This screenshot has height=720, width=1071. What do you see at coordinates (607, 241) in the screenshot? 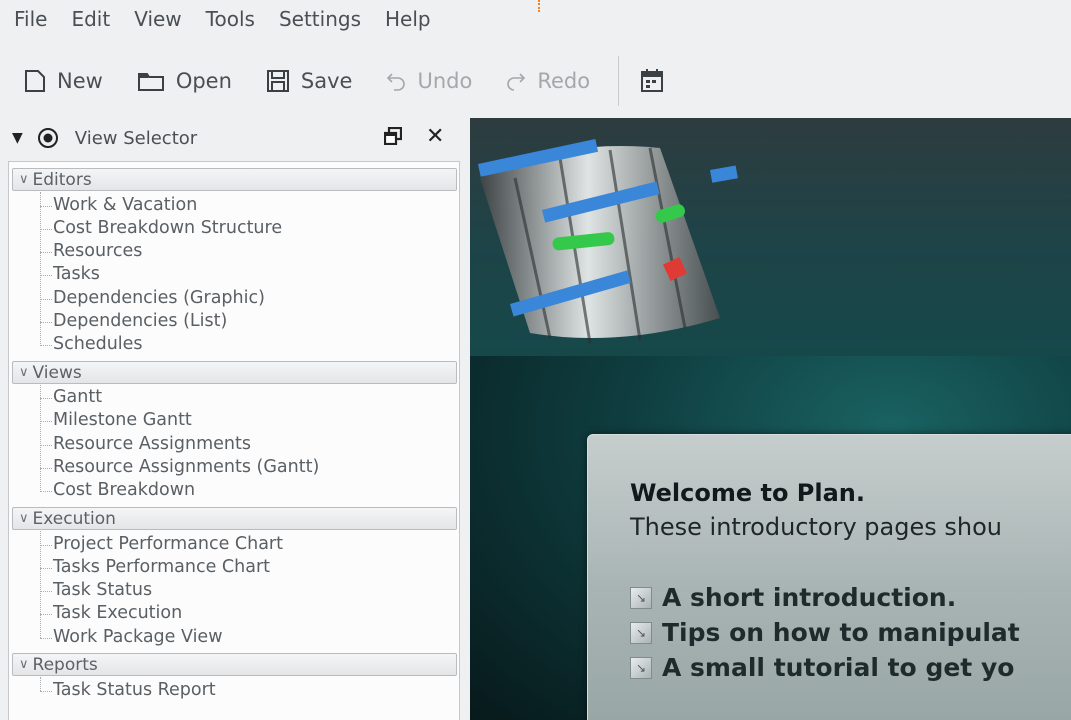
I see `plan-logo` at bounding box center [607, 241].